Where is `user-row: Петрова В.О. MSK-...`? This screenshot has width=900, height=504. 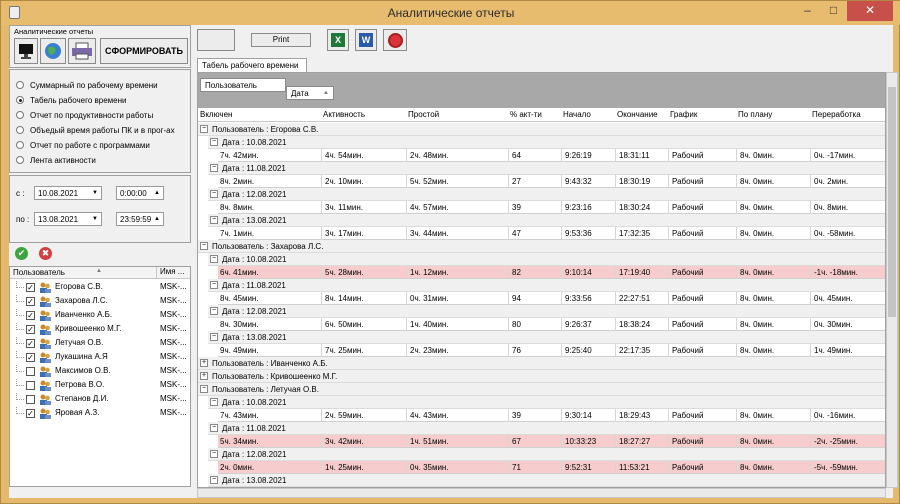 user-row: Петрова В.О. MSK-... is located at coordinates (100, 385).